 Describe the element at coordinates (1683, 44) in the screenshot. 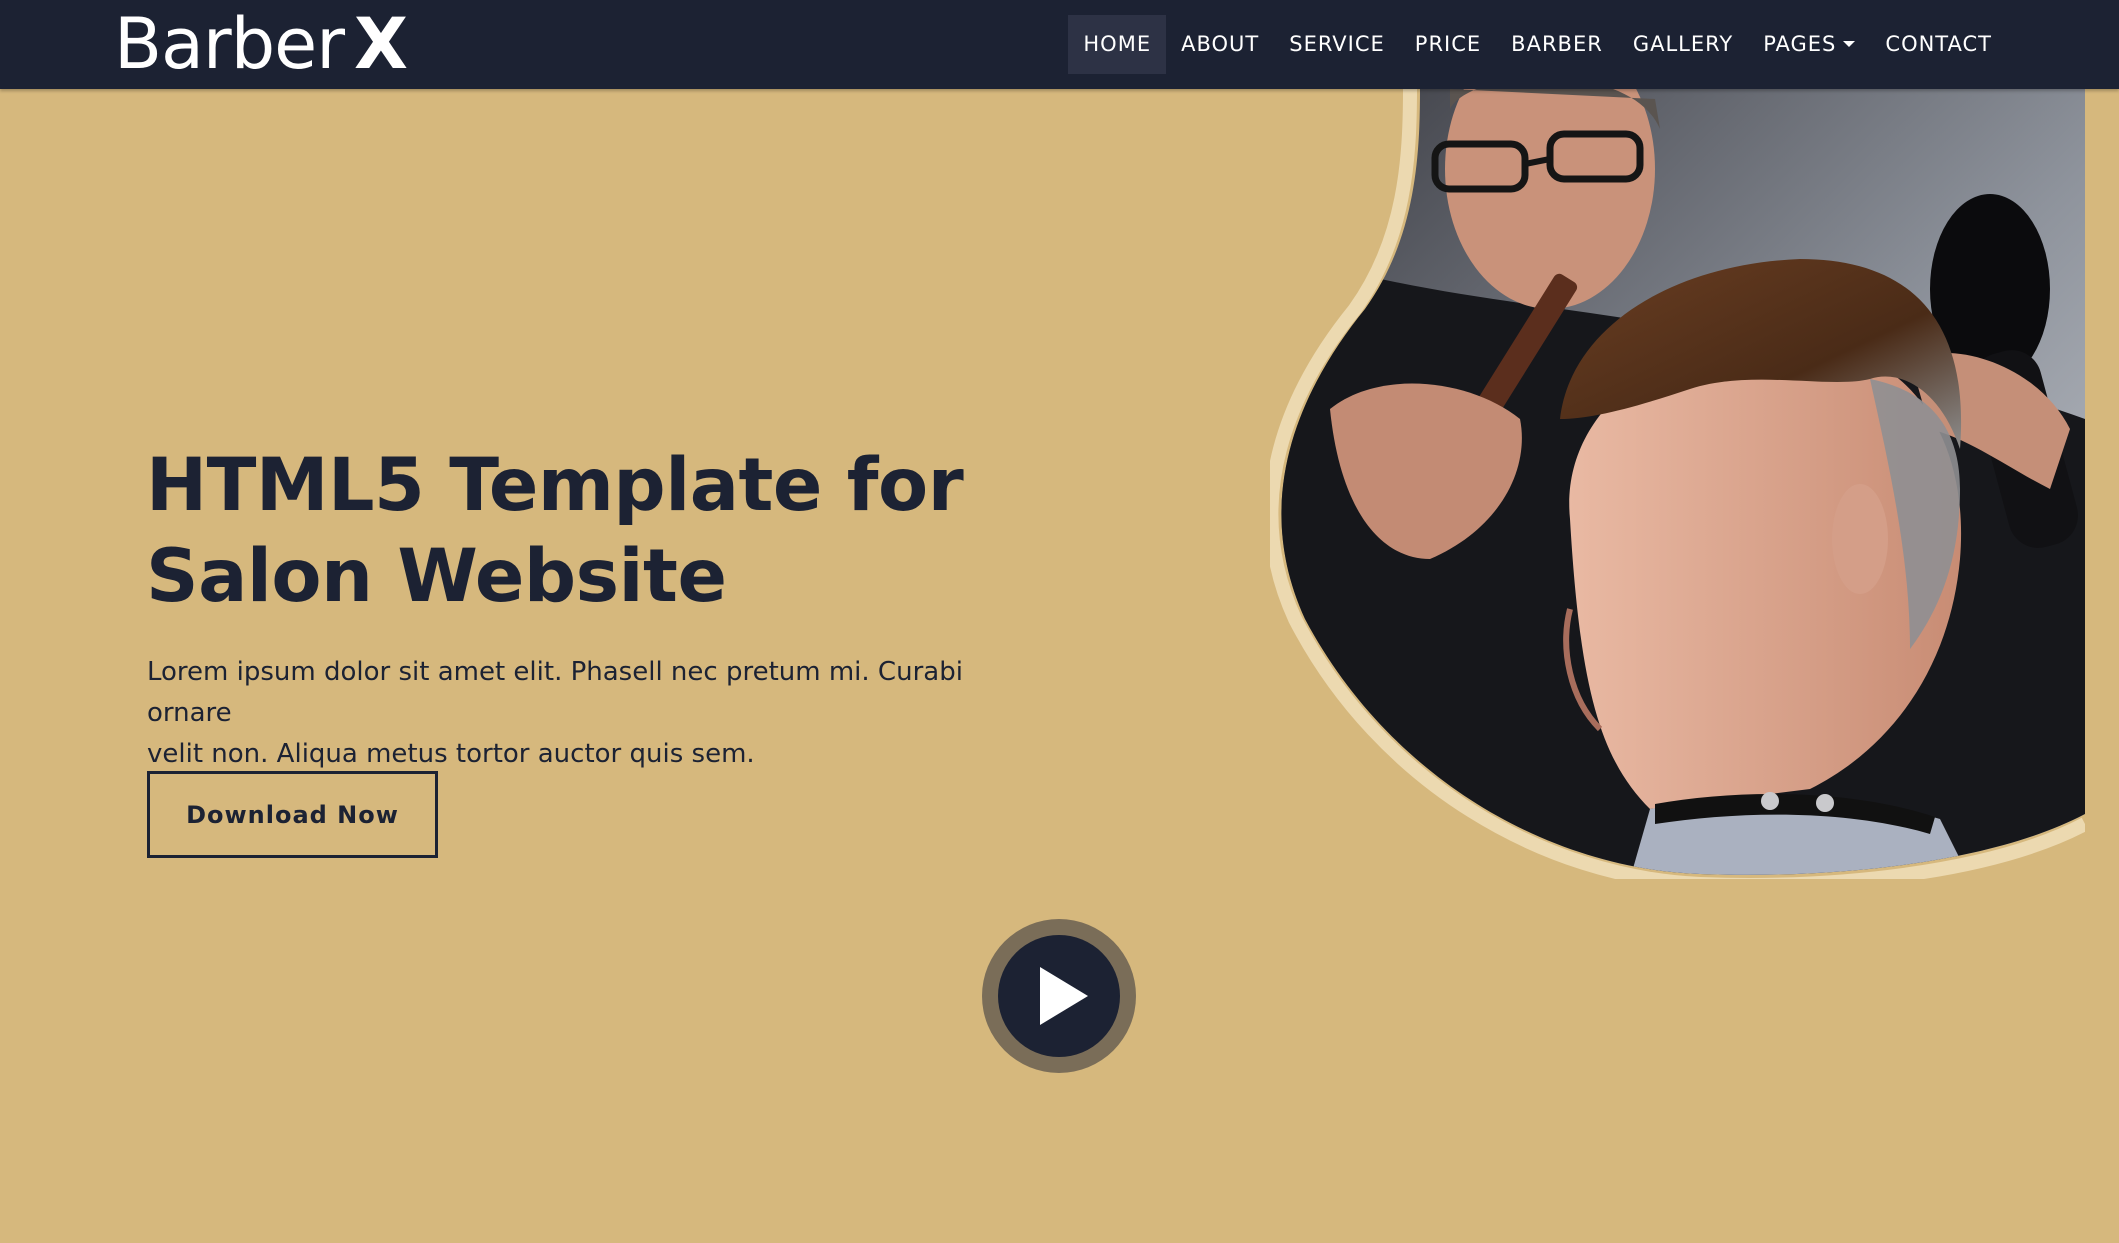

I see `nav-item-gallery: GALLERY` at that location.